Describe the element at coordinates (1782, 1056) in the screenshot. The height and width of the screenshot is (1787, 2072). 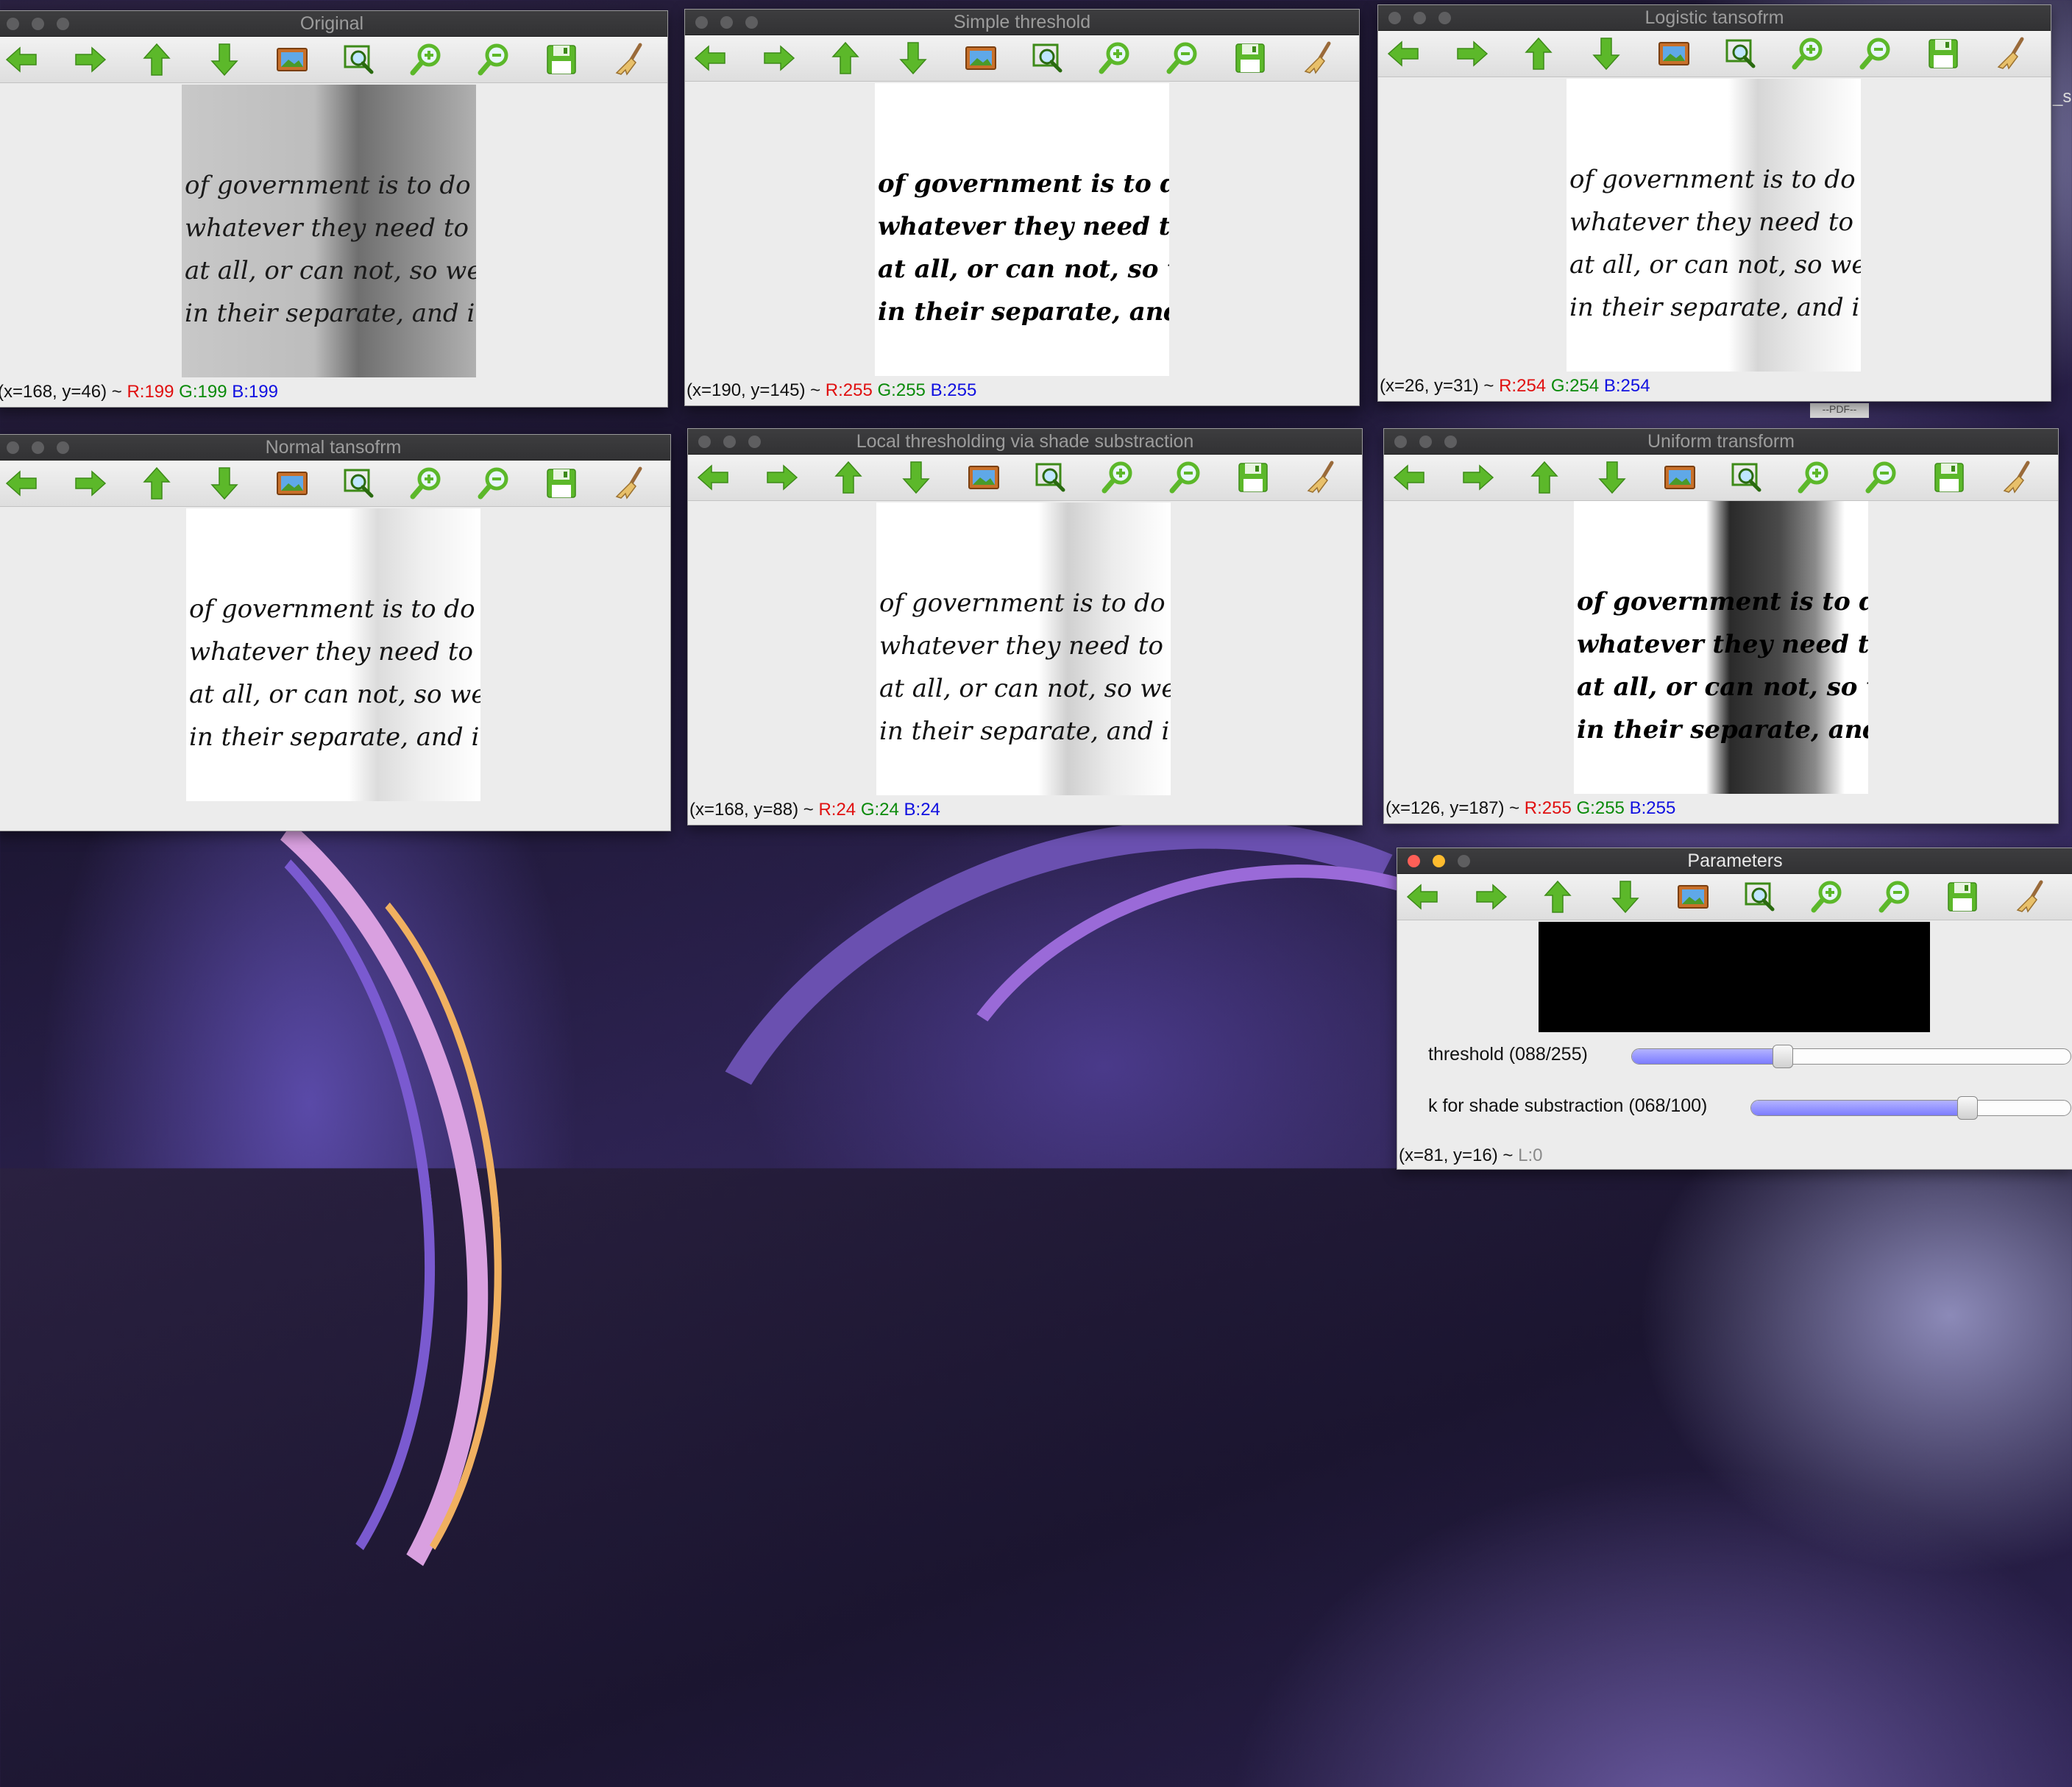
I see `threshold-slider-knob` at that location.